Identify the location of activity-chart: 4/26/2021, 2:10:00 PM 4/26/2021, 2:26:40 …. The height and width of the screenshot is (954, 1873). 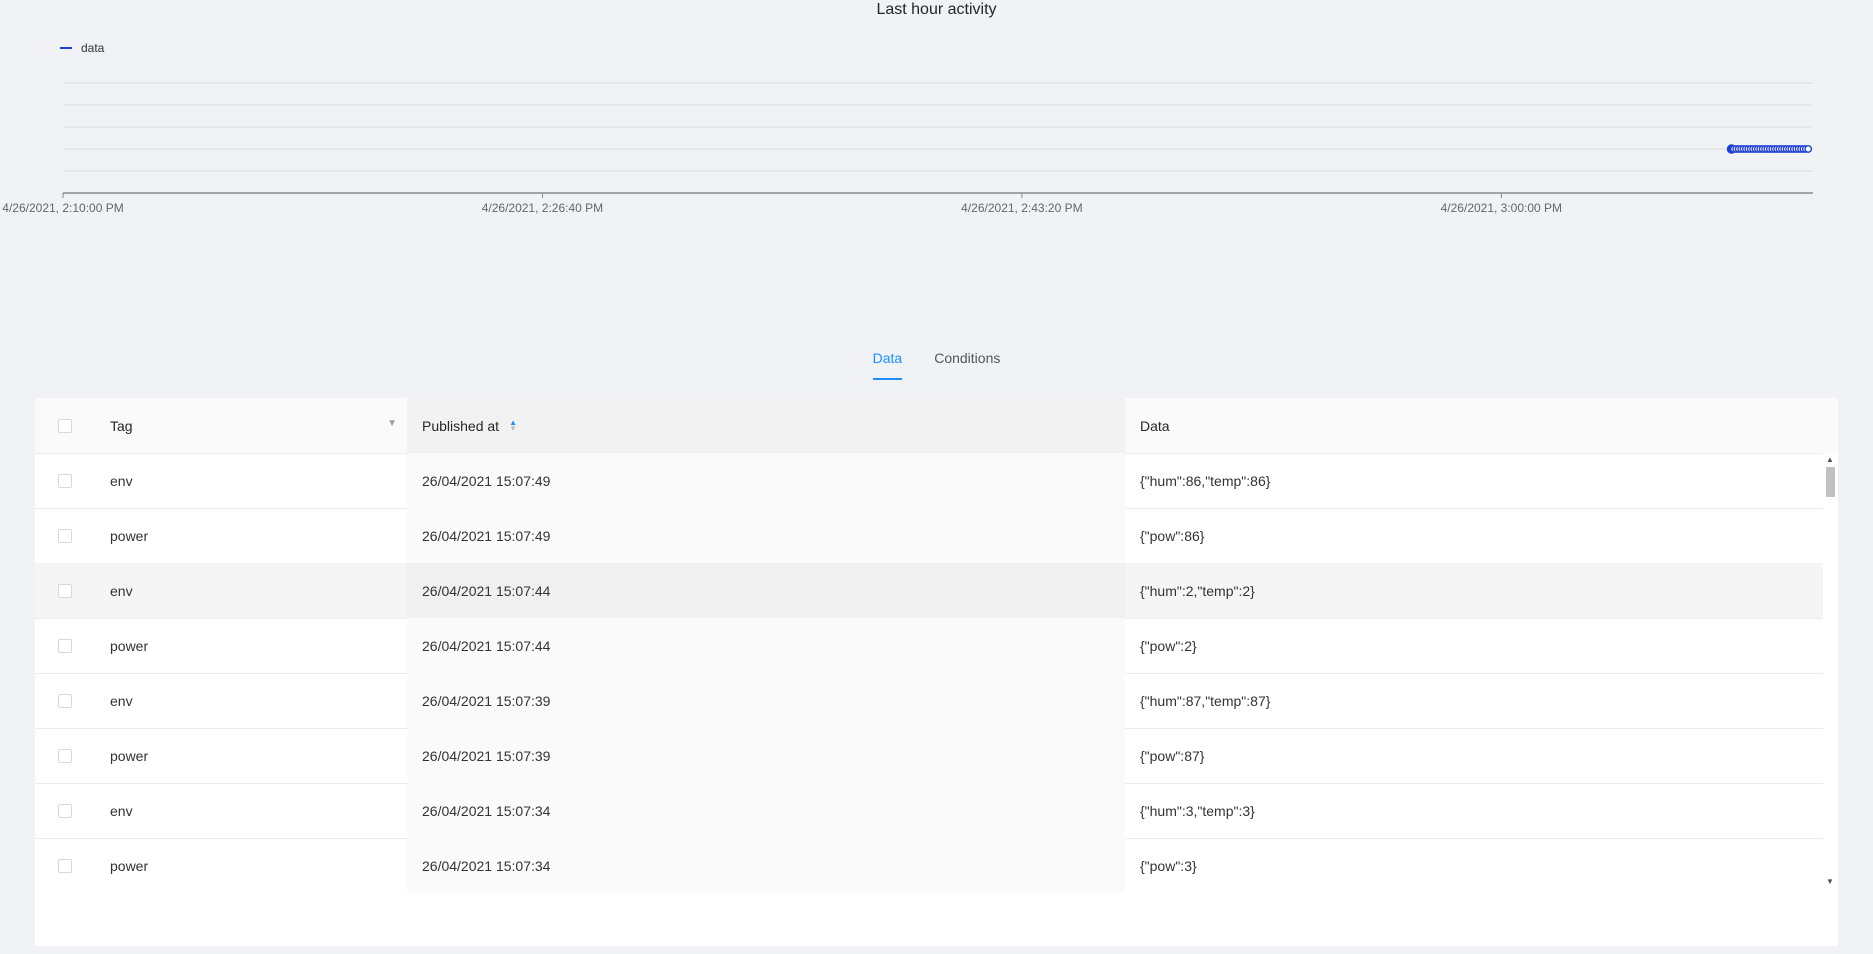
(907, 148).